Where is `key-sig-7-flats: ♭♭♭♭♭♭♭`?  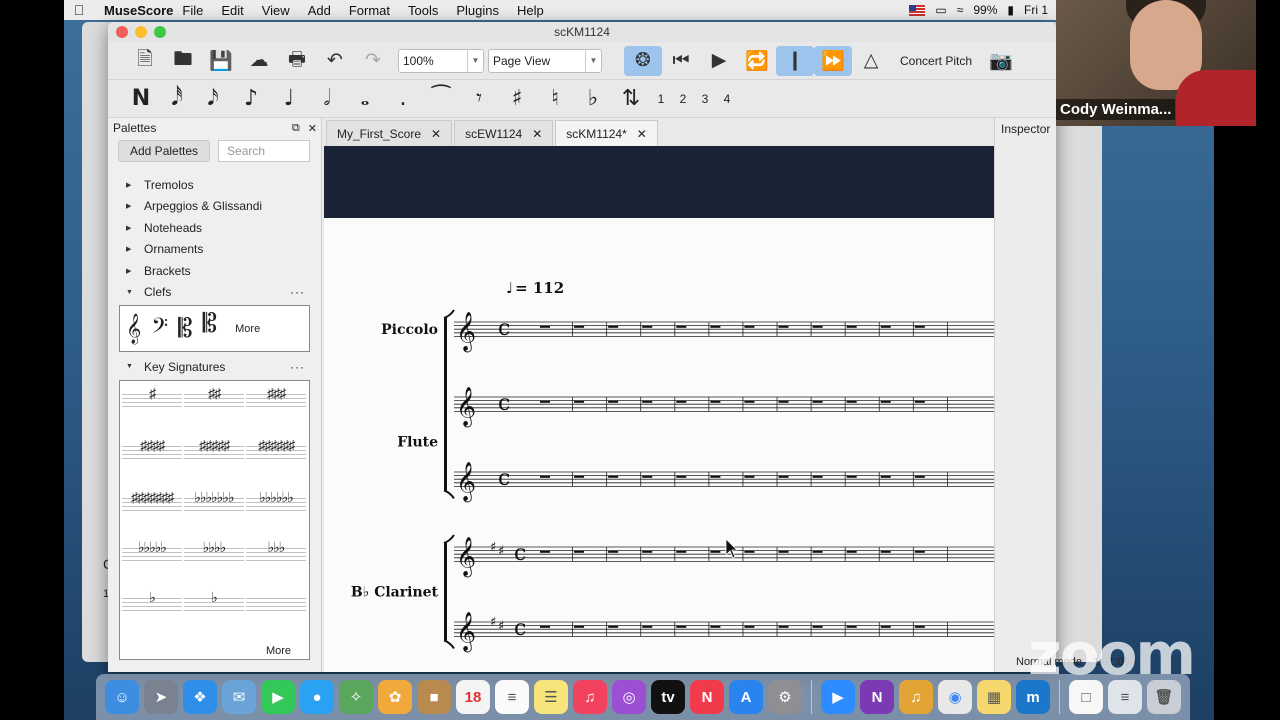 key-sig-7-flats: ♭♭♭♭♭♭♭ is located at coordinates (214, 505).